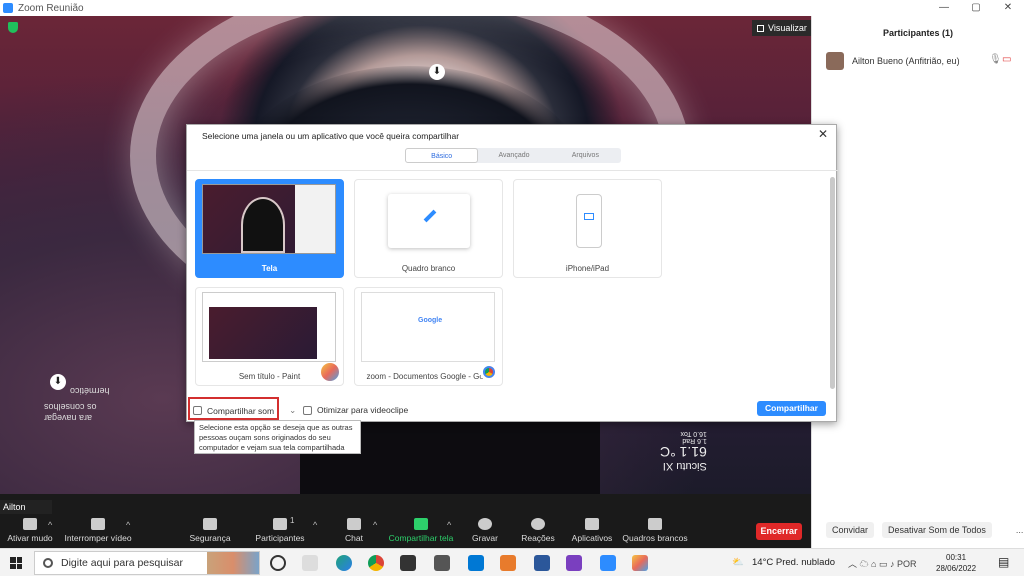 The image size is (1024, 576). What do you see at coordinates (512, 8) in the screenshot?
I see `window-titlebar: Zoom Reunião — ▢ ✕` at bounding box center [512, 8].